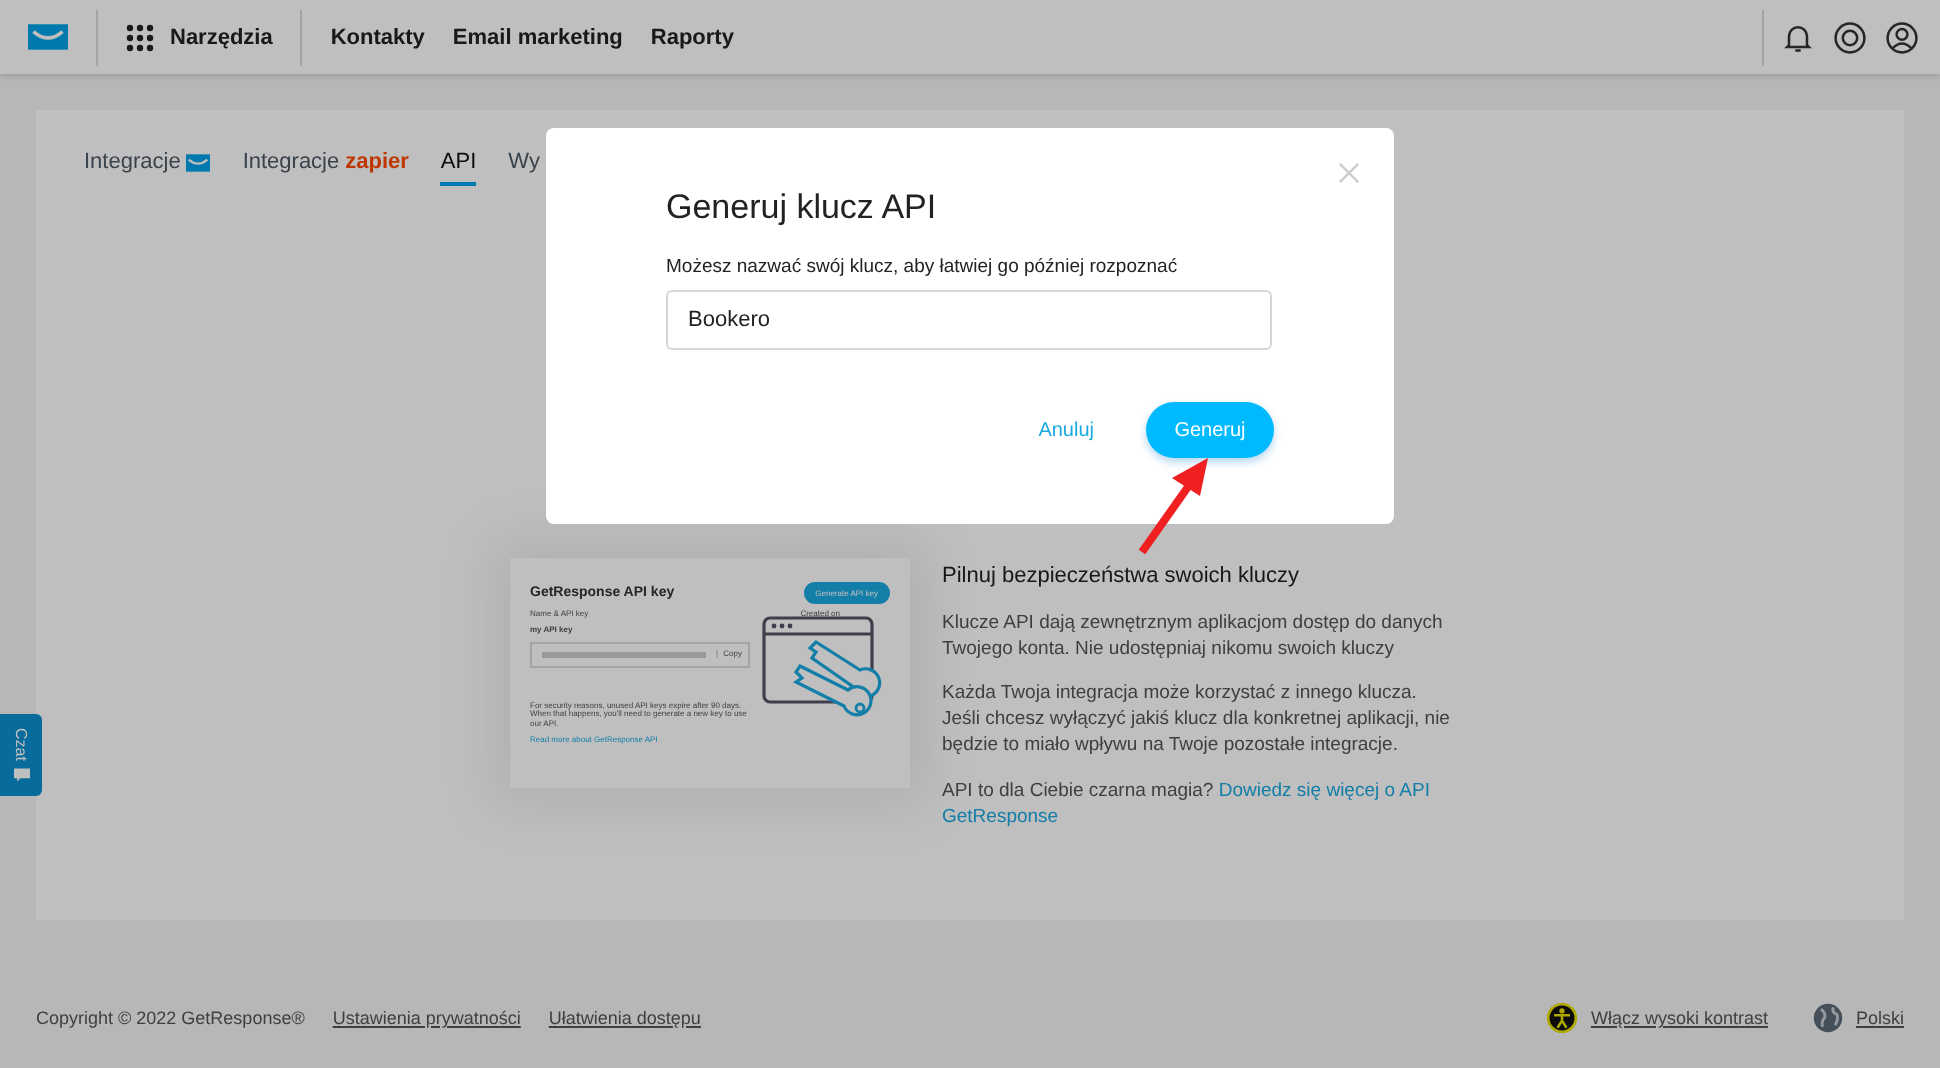 Image resolution: width=1940 pixels, height=1068 pixels. I want to click on brand-logo: zapier, so click(377, 162).